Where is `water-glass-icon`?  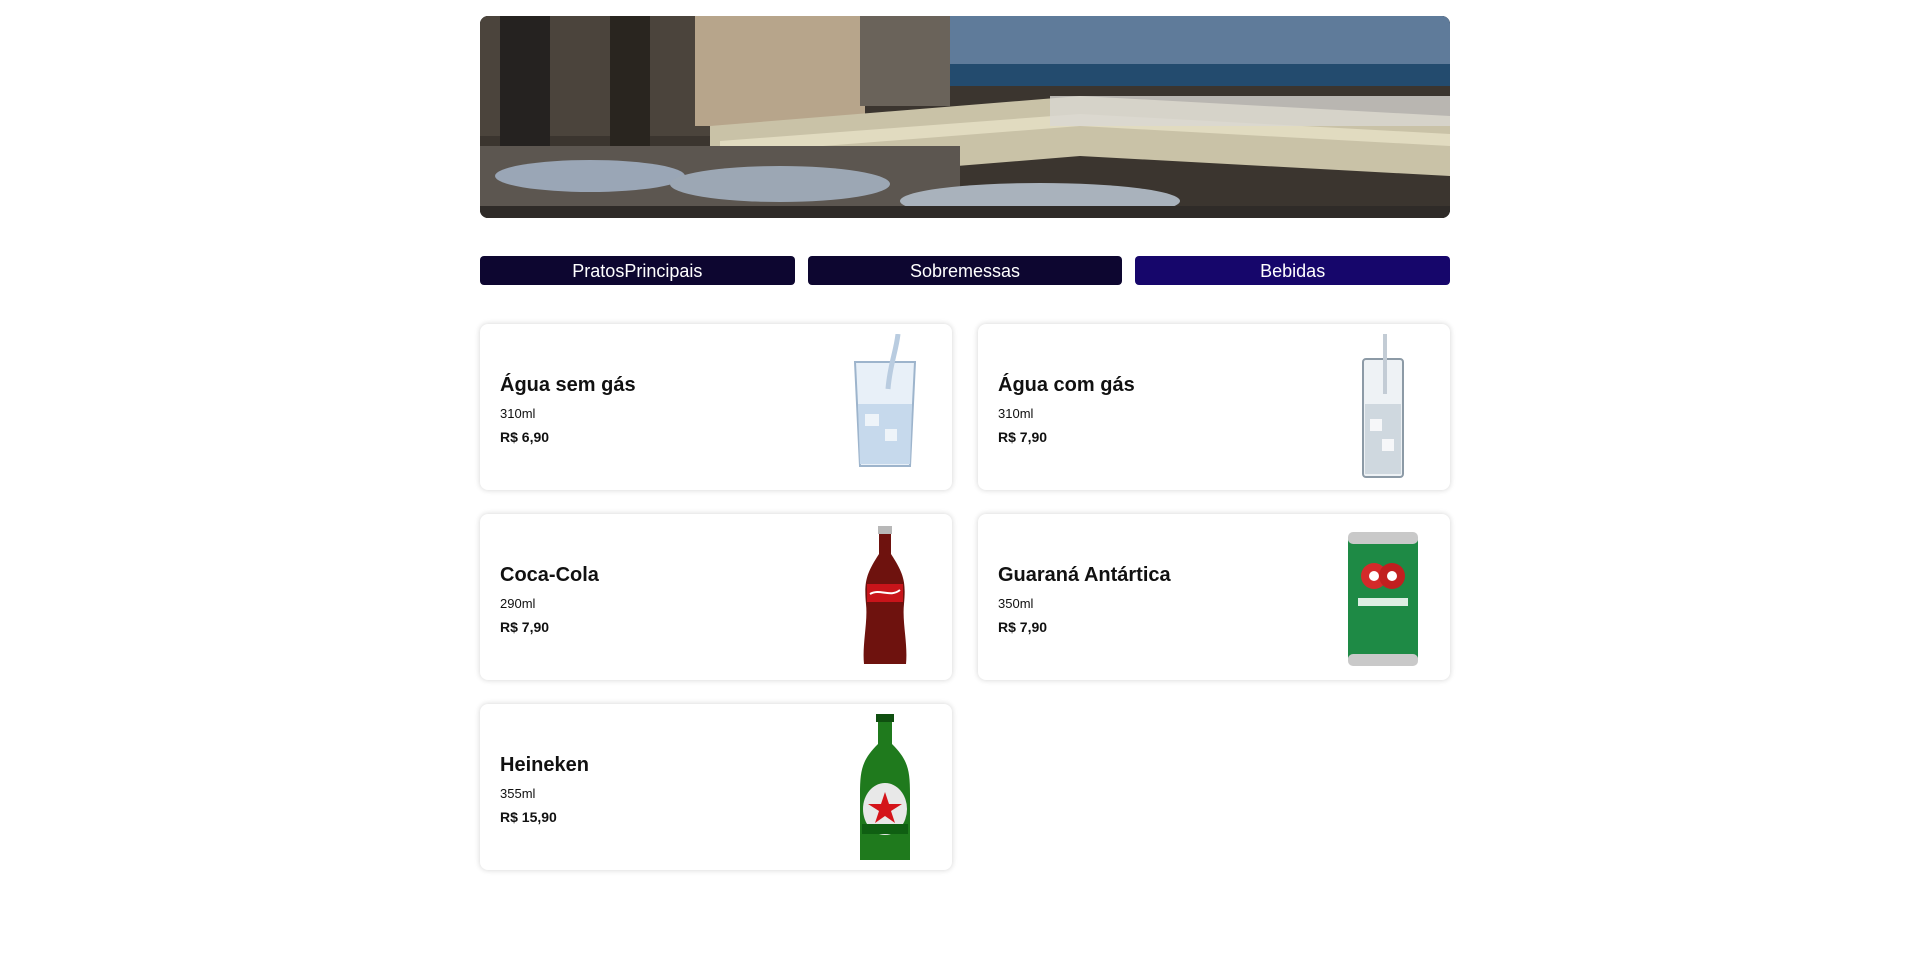 water-glass-icon is located at coordinates (885, 400).